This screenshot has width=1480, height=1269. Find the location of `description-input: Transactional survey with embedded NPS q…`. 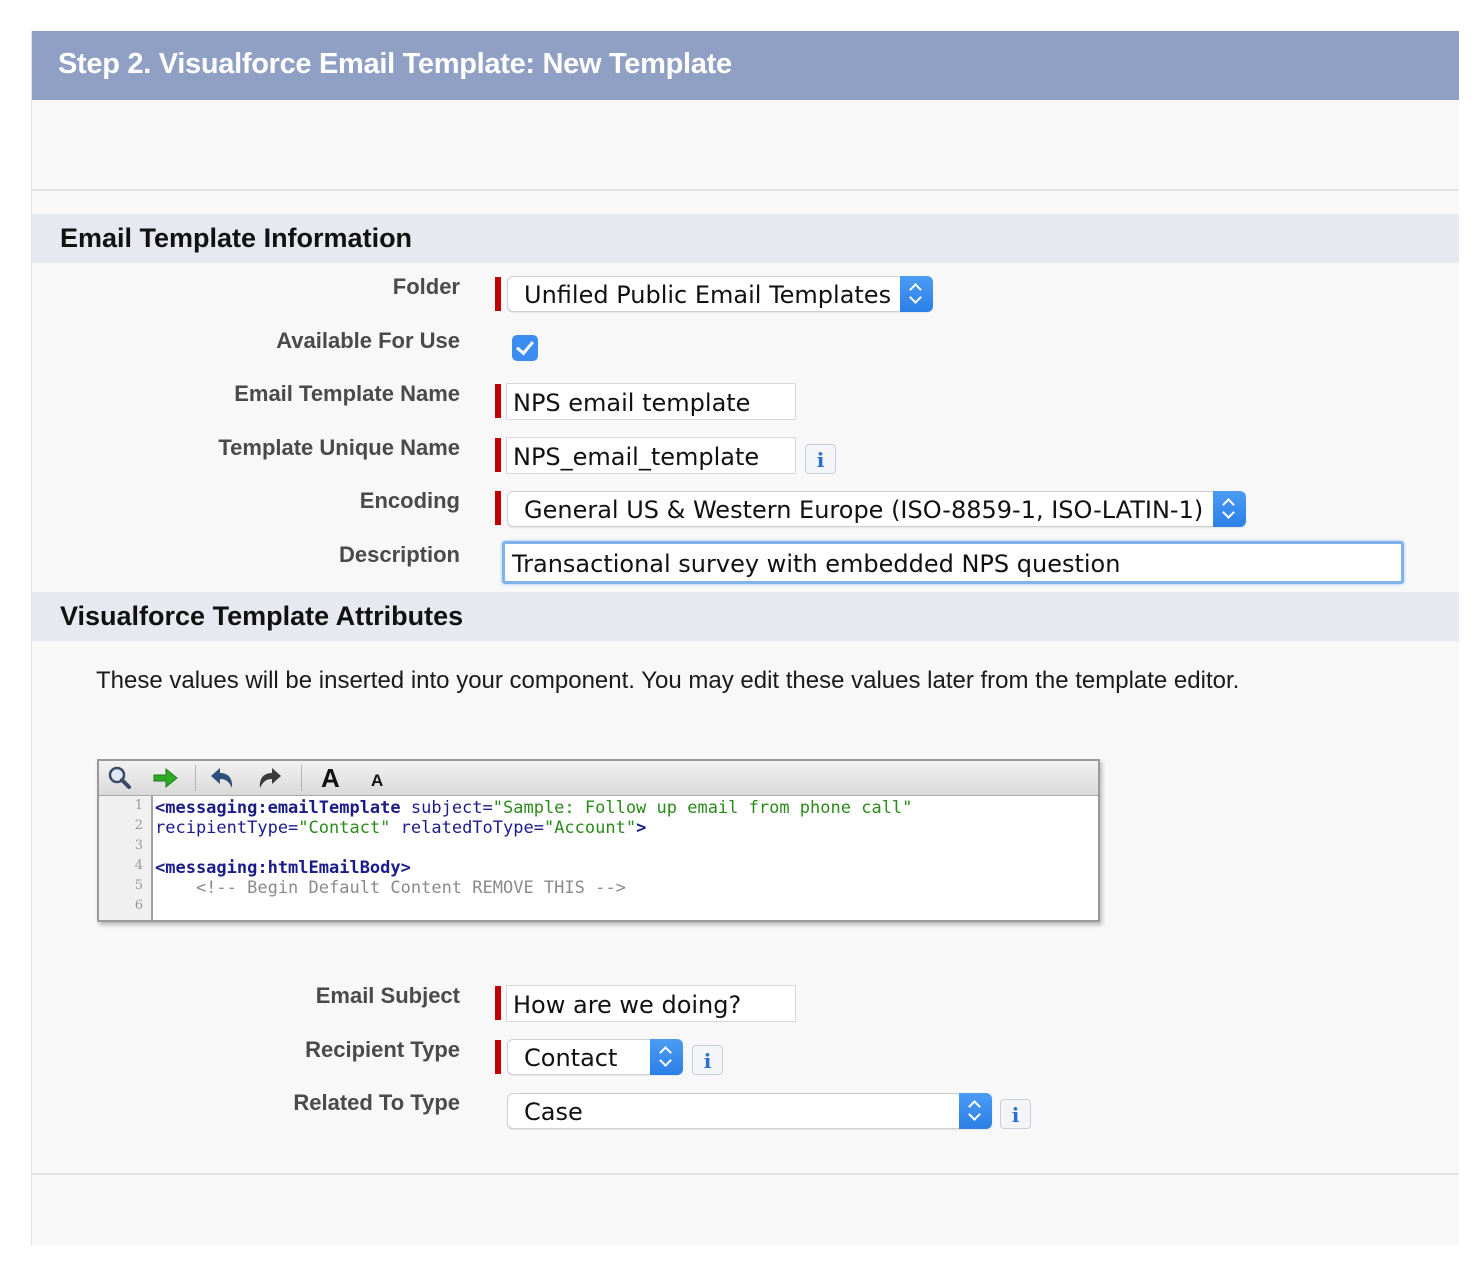

description-input: Transactional survey with embedded NPS q… is located at coordinates (953, 562).